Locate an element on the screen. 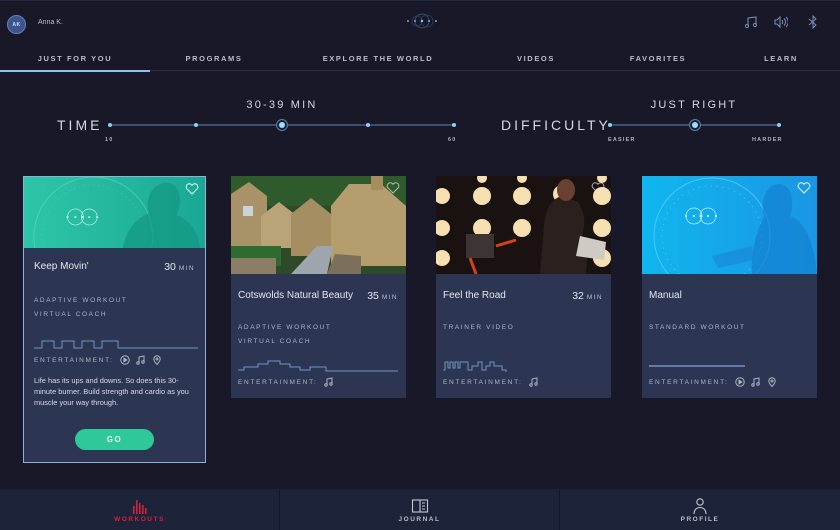 The width and height of the screenshot is (840, 530). volume-icon is located at coordinates (781, 22).